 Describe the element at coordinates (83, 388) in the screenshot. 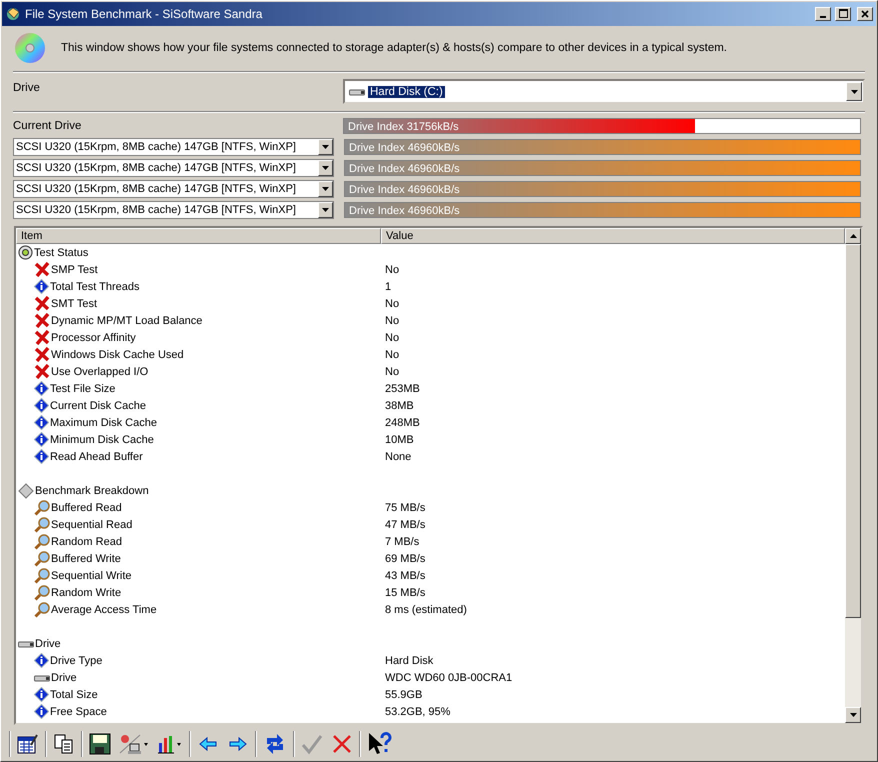

I see `item-name: Test File Size` at that location.